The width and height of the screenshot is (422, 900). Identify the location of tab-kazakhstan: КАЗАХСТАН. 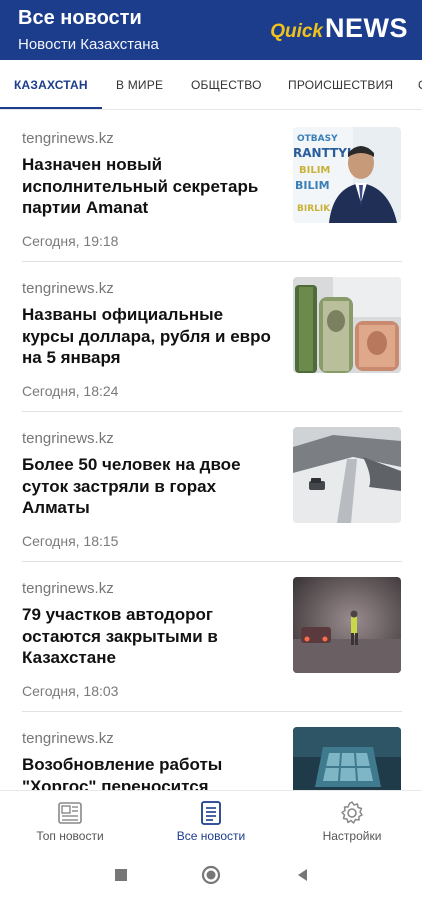
(51, 84).